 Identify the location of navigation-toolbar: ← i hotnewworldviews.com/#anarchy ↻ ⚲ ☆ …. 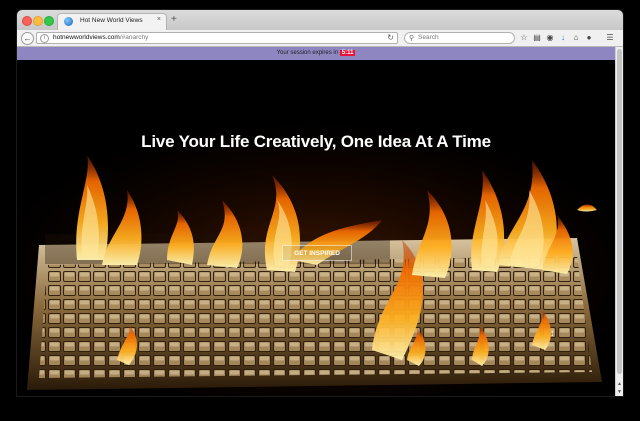
(320, 38).